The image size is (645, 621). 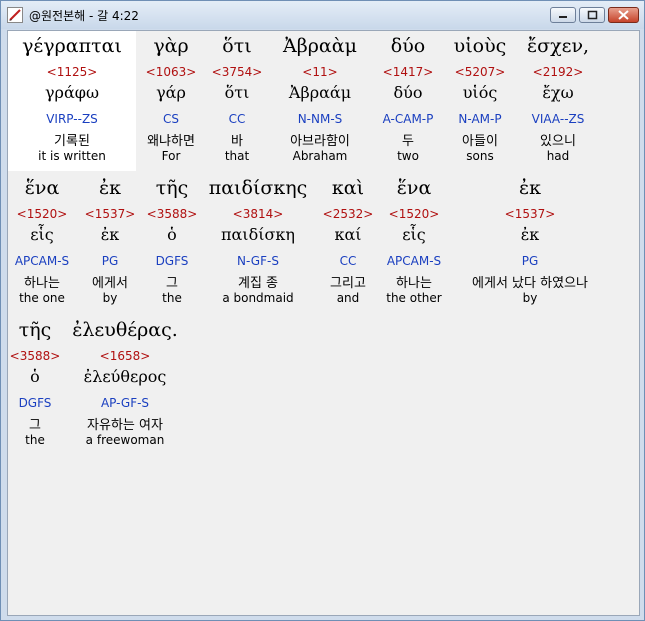 I want to click on lemma: ἐλεύθερος, so click(x=125, y=376).